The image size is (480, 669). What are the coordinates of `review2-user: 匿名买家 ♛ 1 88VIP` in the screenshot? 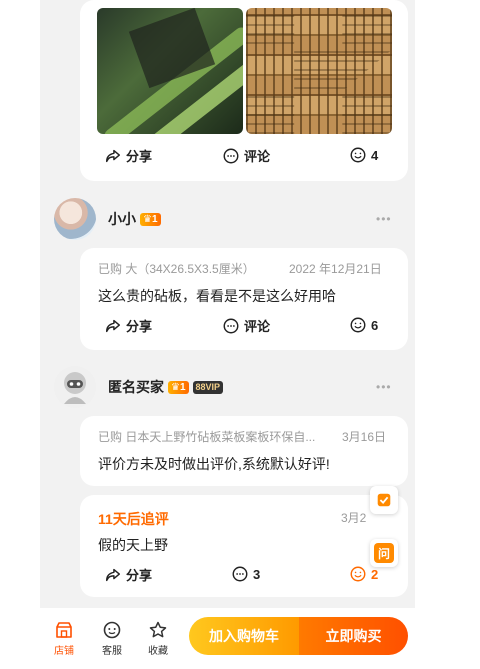 It's located at (139, 387).